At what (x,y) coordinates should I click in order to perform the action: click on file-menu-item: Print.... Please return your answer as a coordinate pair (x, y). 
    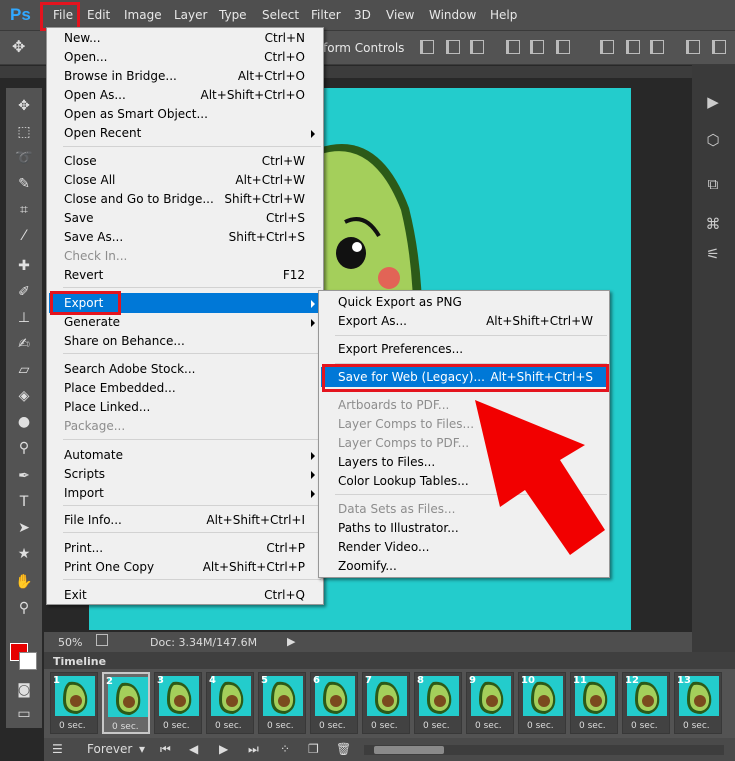
    Looking at the image, I should click on (83, 548).